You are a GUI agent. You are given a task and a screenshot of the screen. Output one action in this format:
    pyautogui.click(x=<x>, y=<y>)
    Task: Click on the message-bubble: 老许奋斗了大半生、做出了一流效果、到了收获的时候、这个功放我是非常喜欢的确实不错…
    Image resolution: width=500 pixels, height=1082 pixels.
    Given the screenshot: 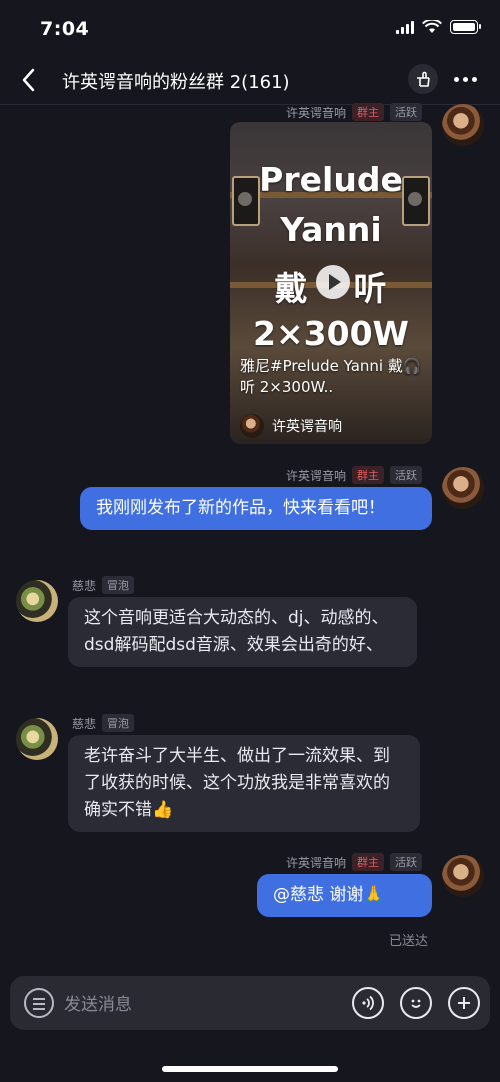 What is the action you would take?
    pyautogui.click(x=244, y=783)
    